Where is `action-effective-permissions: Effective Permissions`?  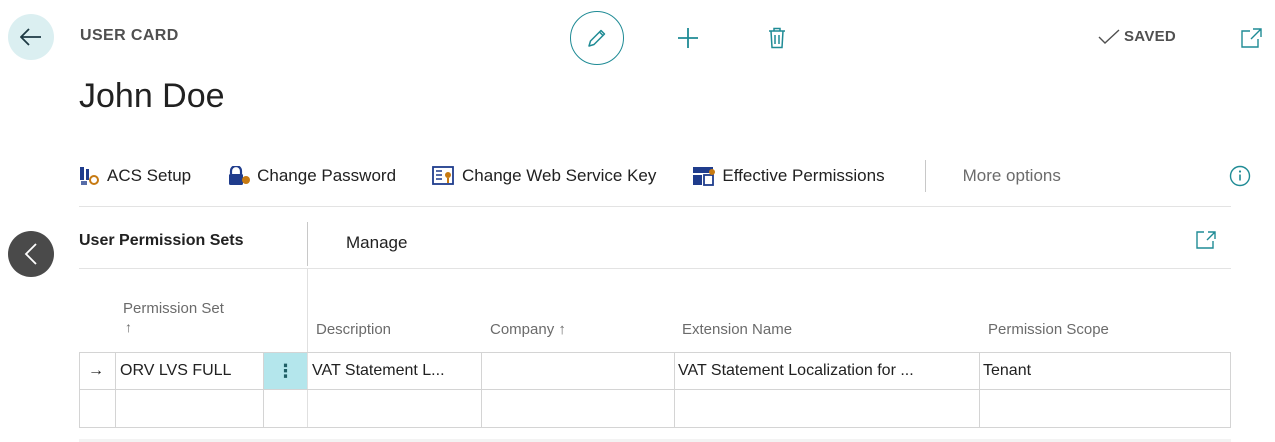
action-effective-permissions: Effective Permissions is located at coordinates (788, 176).